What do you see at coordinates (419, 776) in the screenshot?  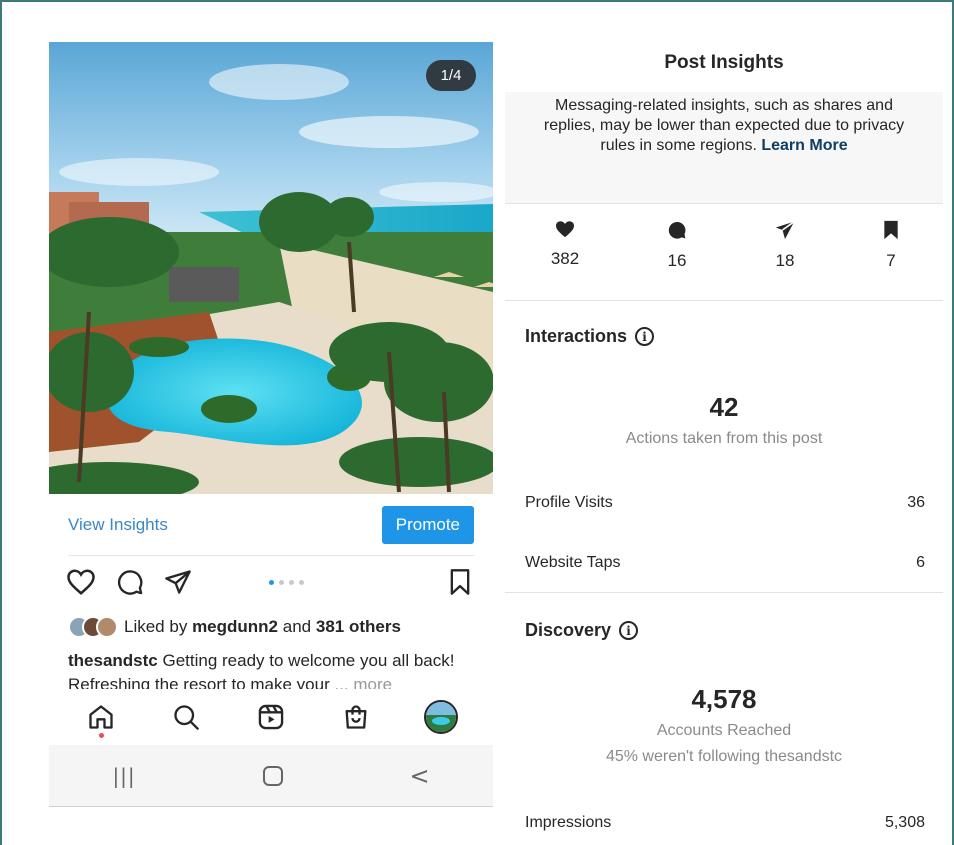 I see `back-icon: <` at bounding box center [419, 776].